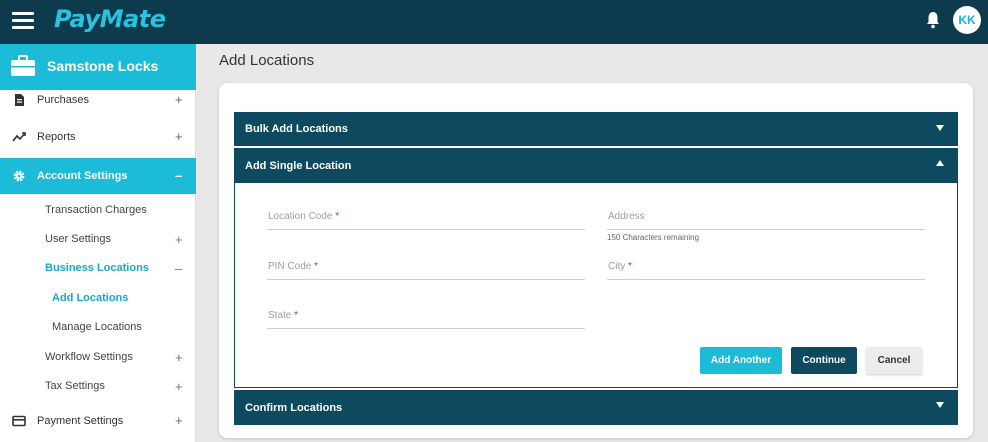  Describe the element at coordinates (19, 137) in the screenshot. I see `trend-icon` at that location.